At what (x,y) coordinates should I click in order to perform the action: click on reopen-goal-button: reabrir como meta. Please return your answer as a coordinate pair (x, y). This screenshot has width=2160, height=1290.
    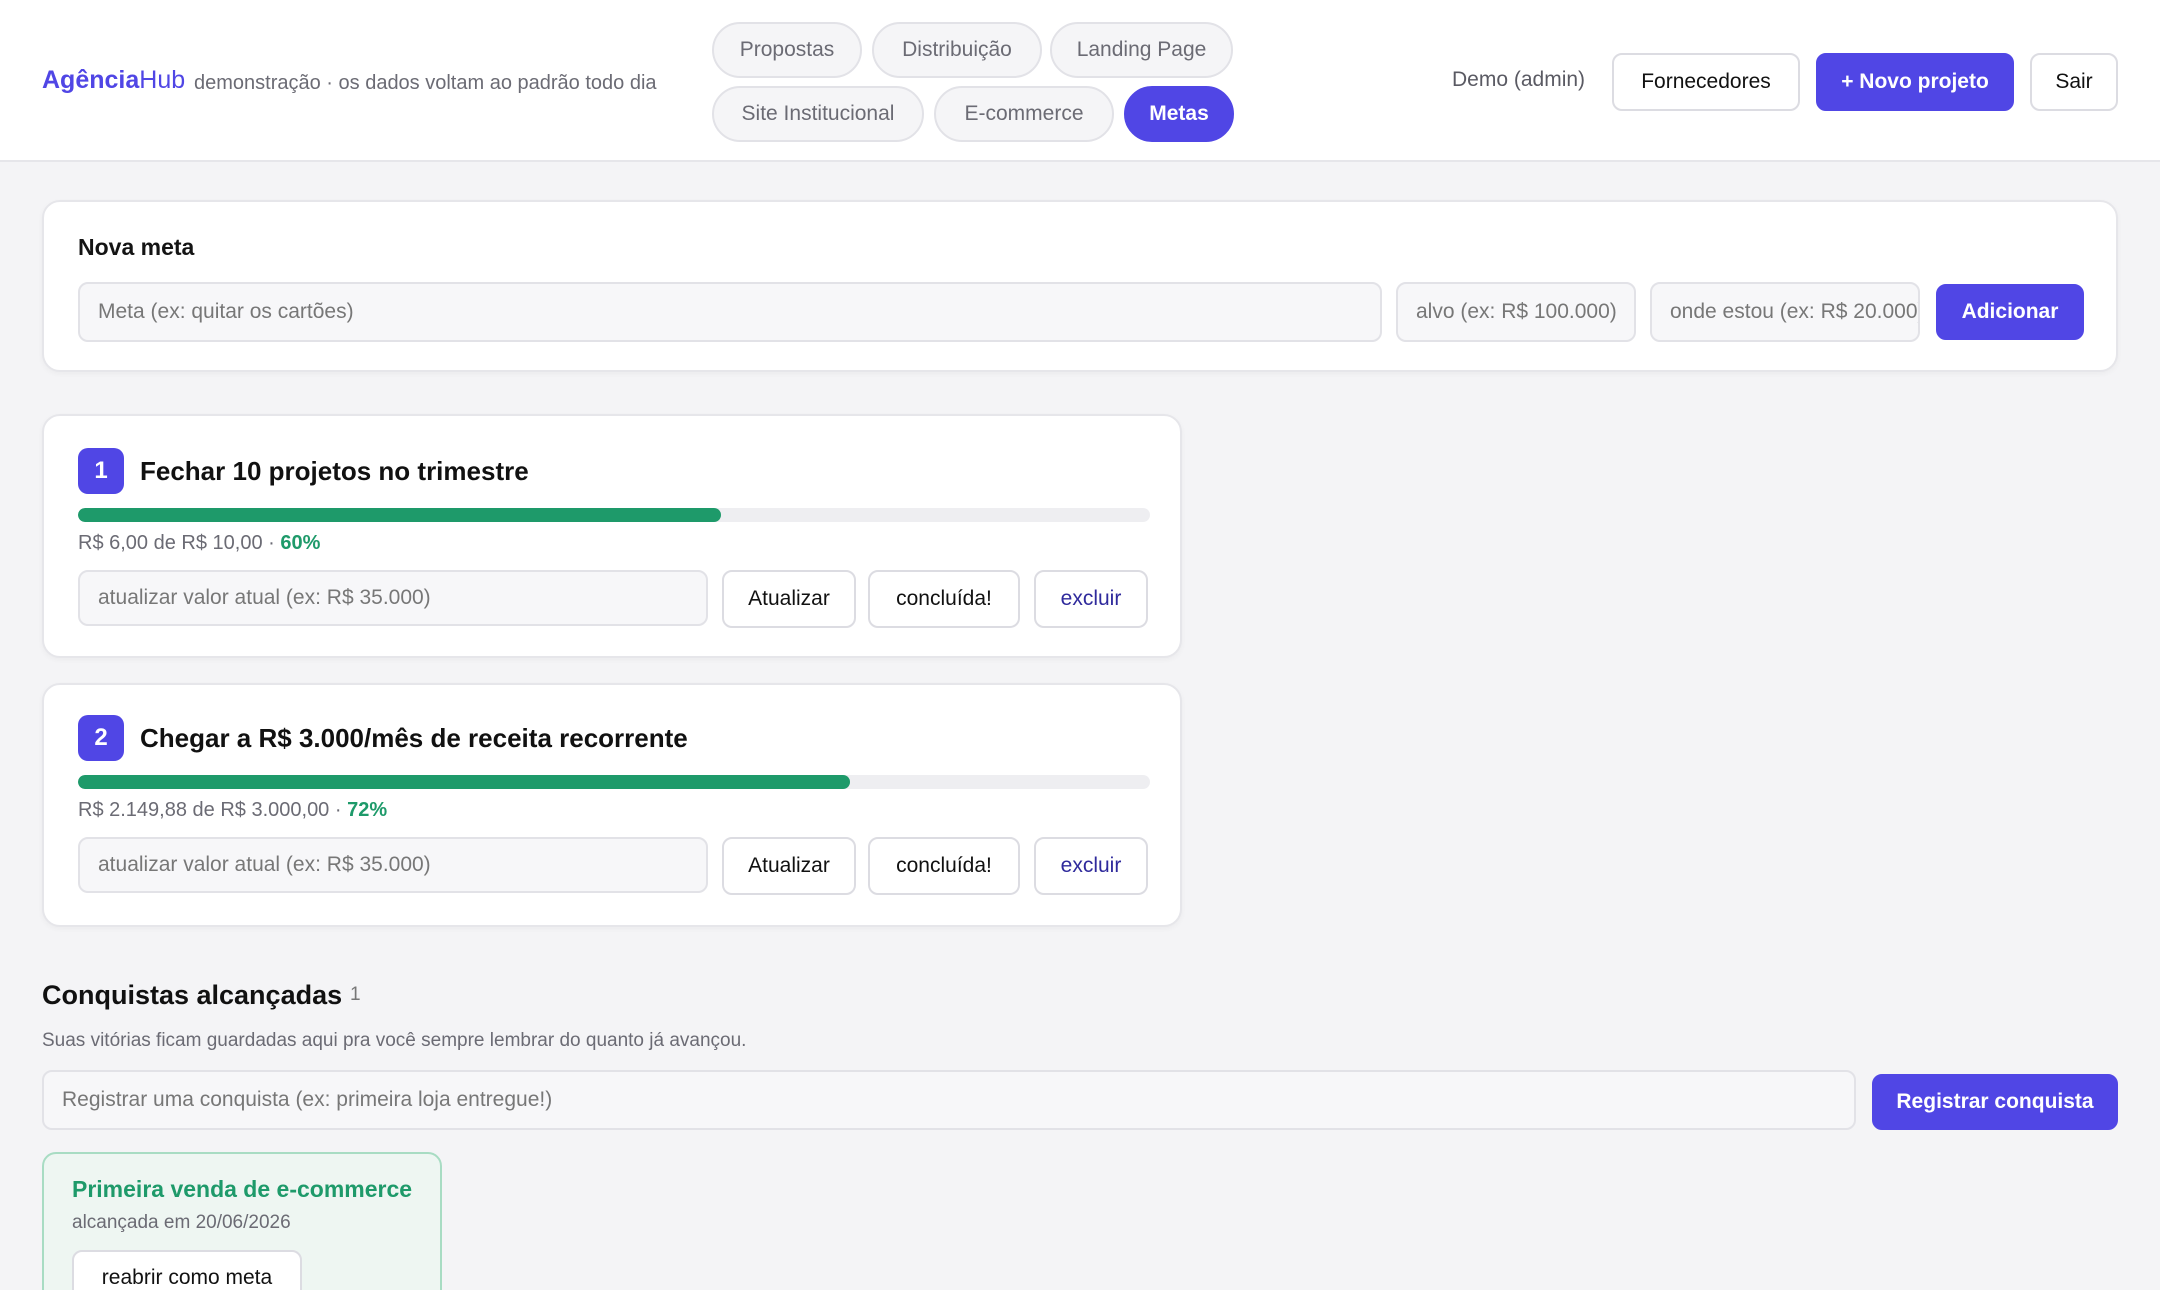
    Looking at the image, I should click on (187, 1270).